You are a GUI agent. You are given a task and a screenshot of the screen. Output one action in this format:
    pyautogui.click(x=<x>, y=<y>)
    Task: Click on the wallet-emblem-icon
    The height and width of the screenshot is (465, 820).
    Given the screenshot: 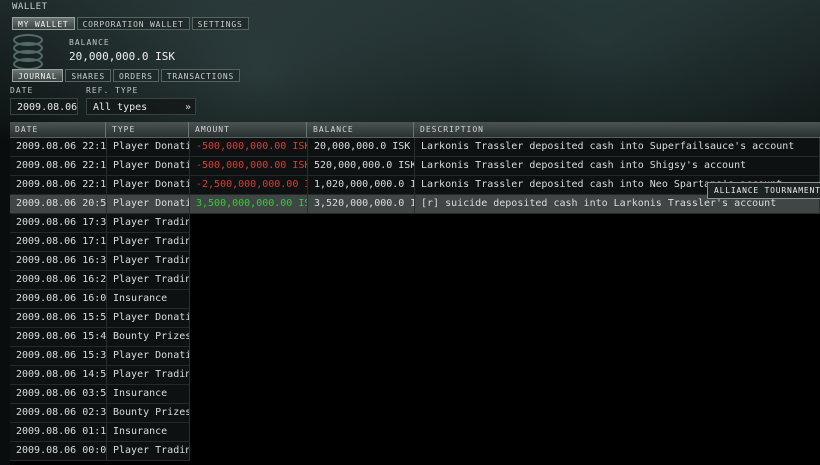 What is the action you would take?
    pyautogui.click(x=28, y=52)
    